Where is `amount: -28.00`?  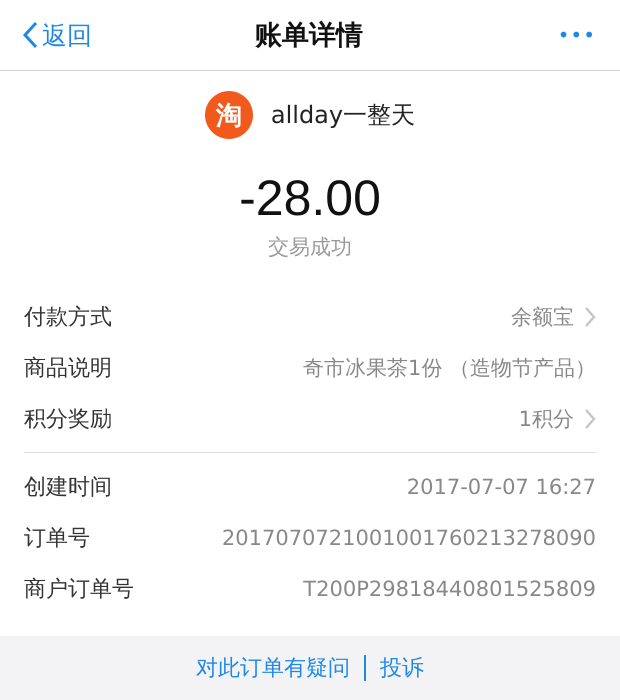 amount: -28.00 is located at coordinates (310, 198).